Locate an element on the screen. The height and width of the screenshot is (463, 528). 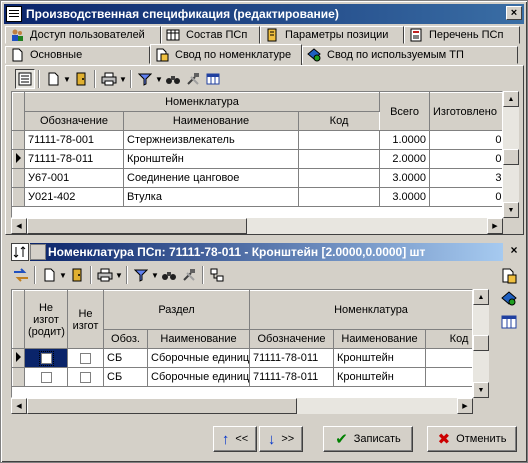
cell-total: 1.0000 is located at coordinates (405, 140).